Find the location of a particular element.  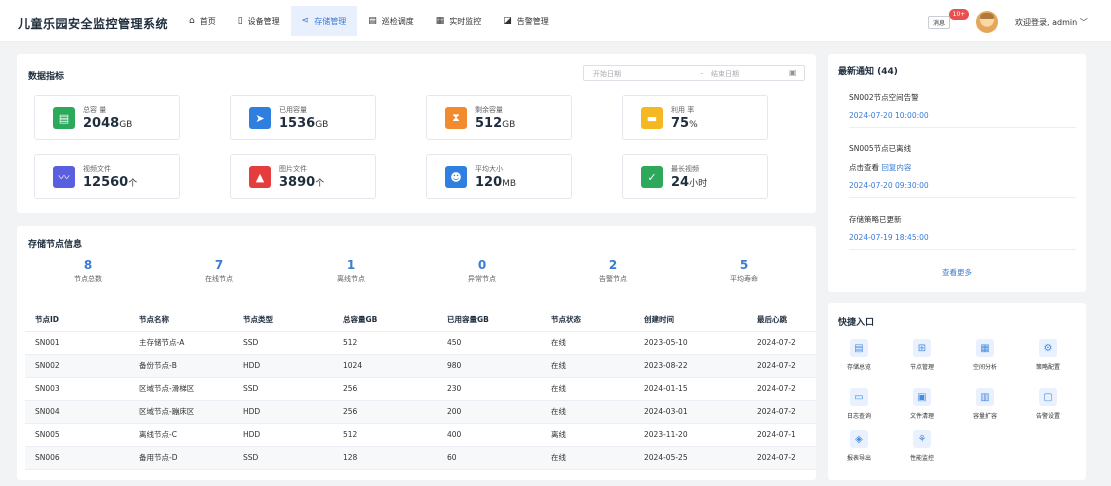

date-end-input: 结束日期 is located at coordinates (725, 74).